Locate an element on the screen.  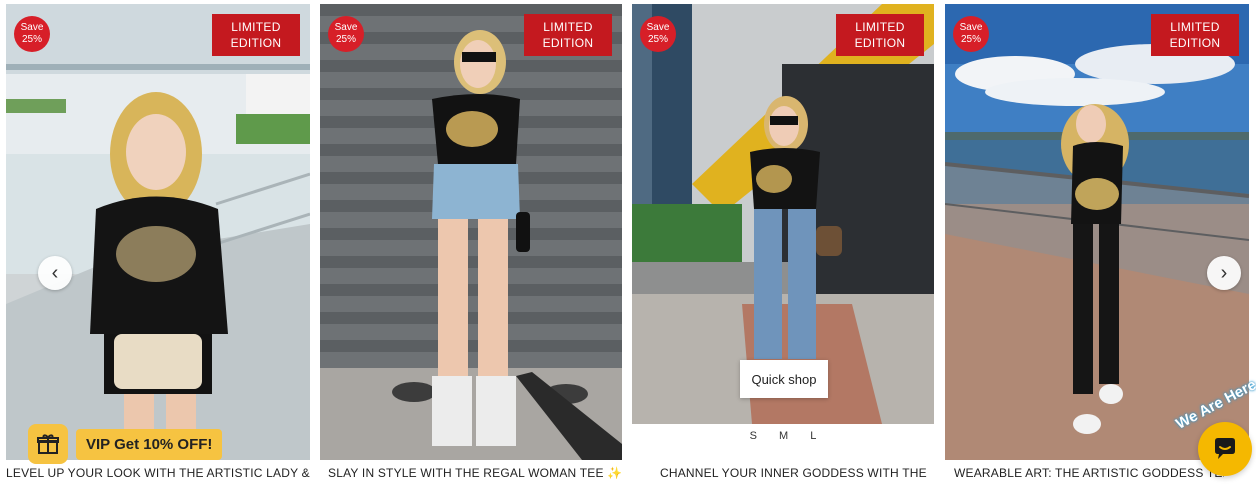
gift-icon is located at coordinates (48, 444).